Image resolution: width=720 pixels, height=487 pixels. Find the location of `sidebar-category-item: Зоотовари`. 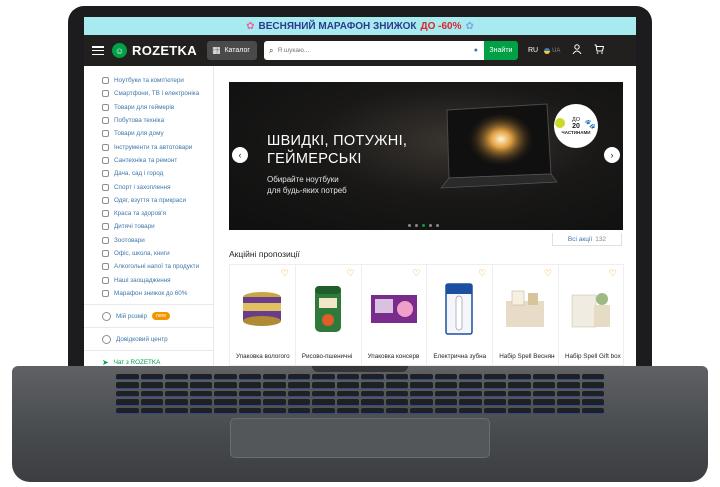

sidebar-category-item: Зоотовари is located at coordinates (157, 240).